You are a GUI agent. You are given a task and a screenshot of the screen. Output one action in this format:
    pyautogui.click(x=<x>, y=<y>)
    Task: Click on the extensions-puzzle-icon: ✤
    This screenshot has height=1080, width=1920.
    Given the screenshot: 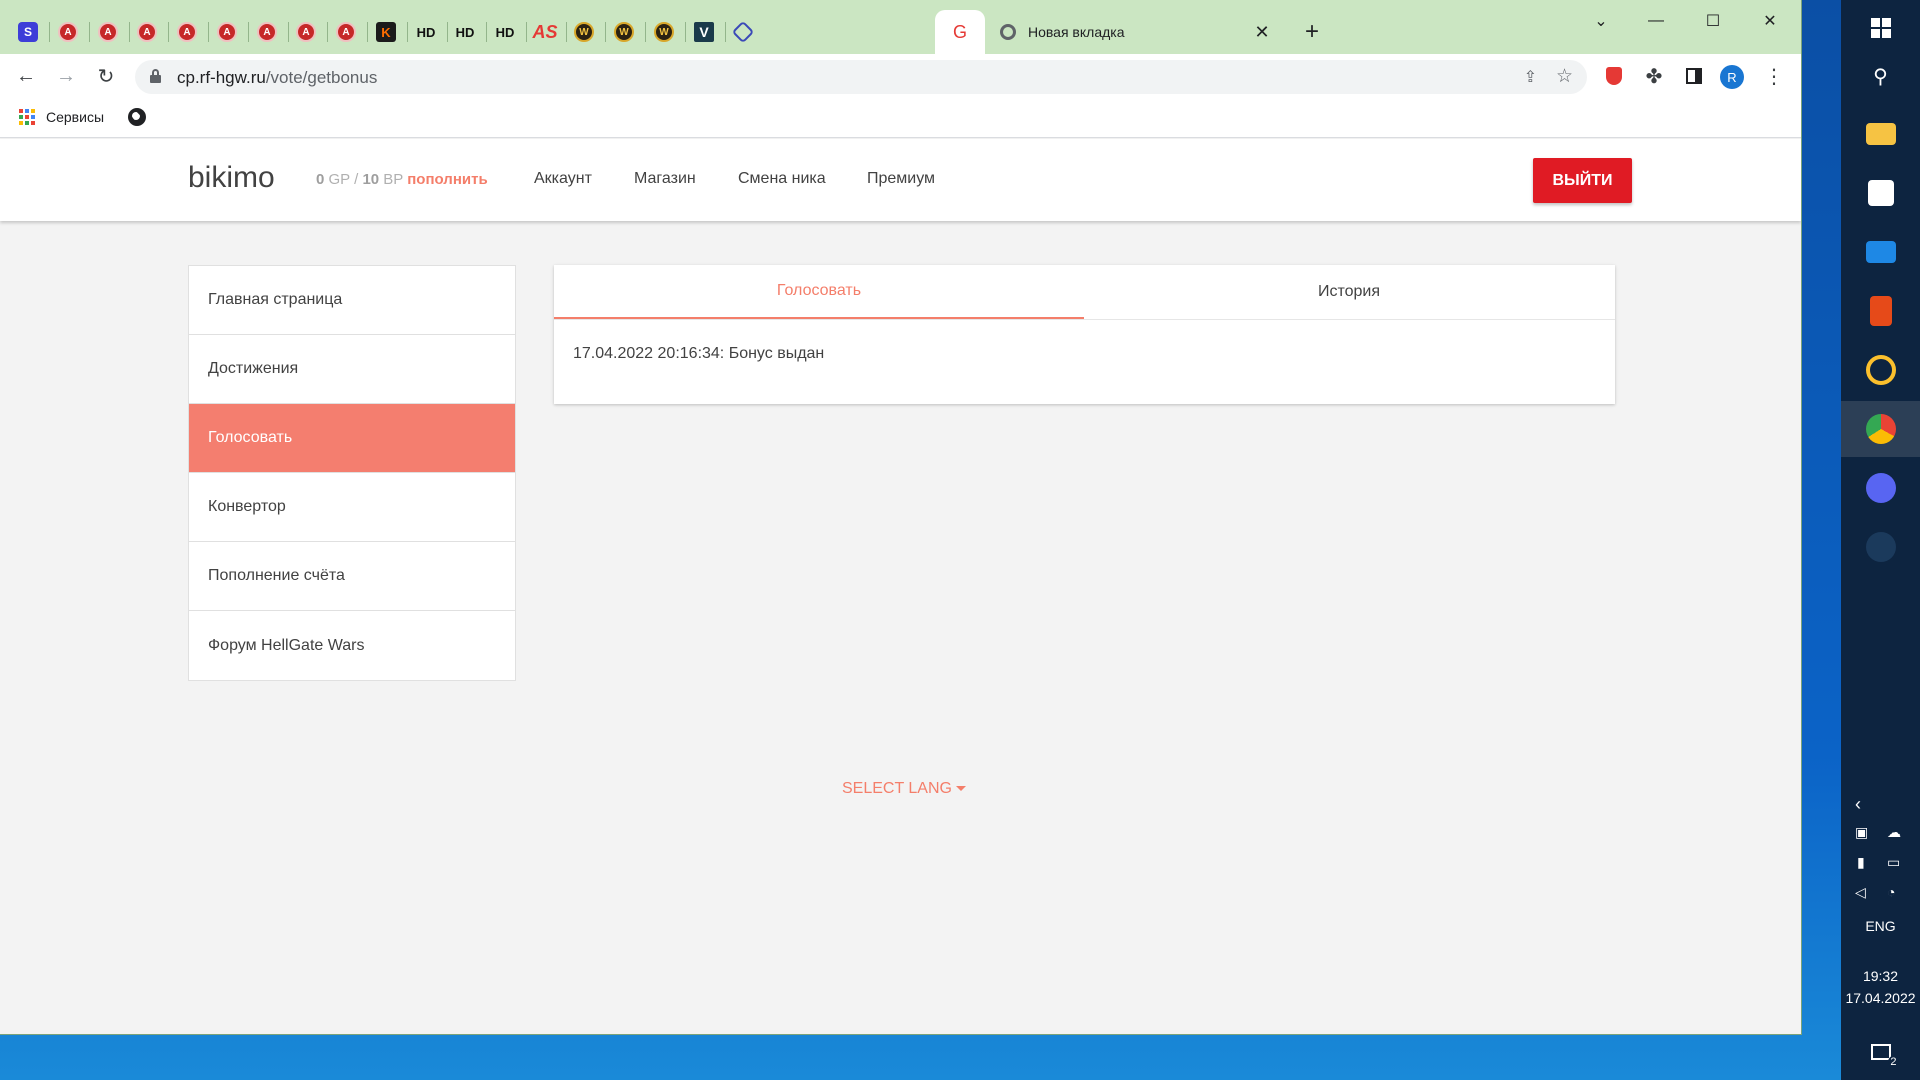 What is the action you would take?
    pyautogui.click(x=1654, y=76)
    